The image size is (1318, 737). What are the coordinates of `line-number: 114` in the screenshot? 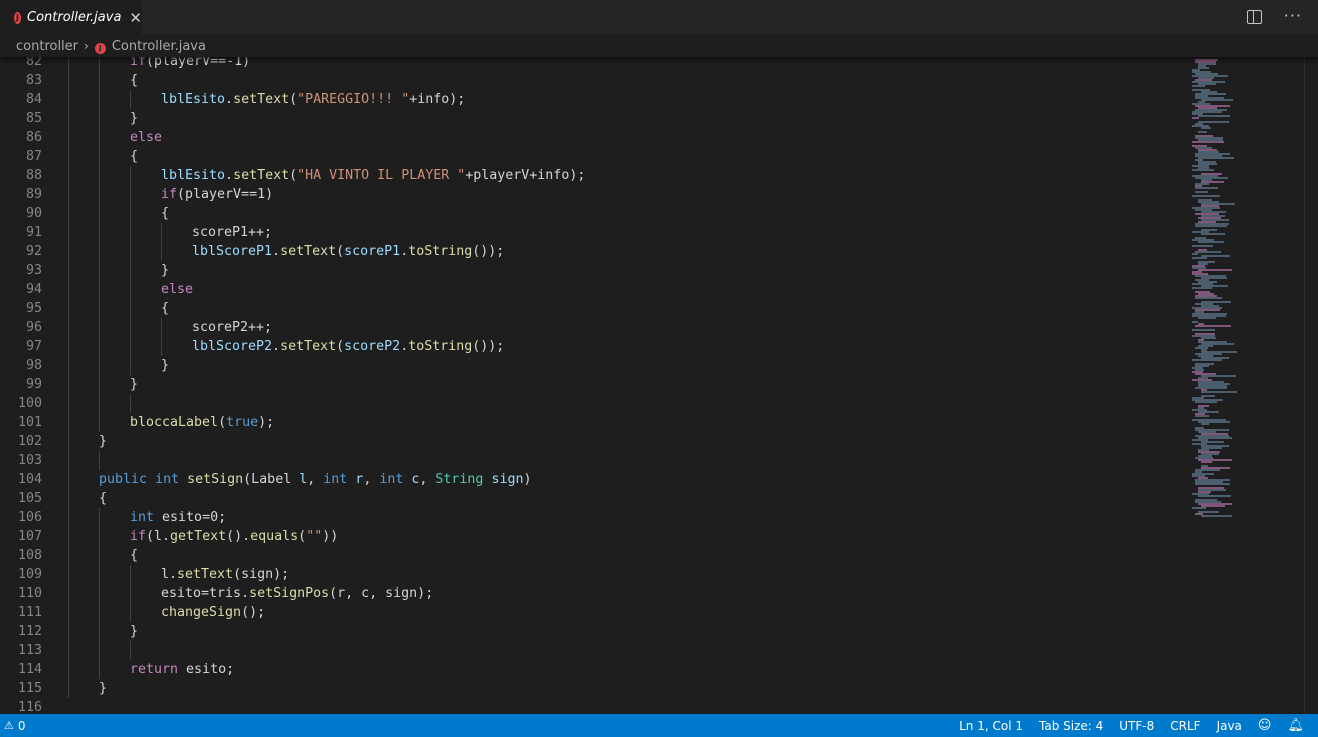 It's located at (29, 669).